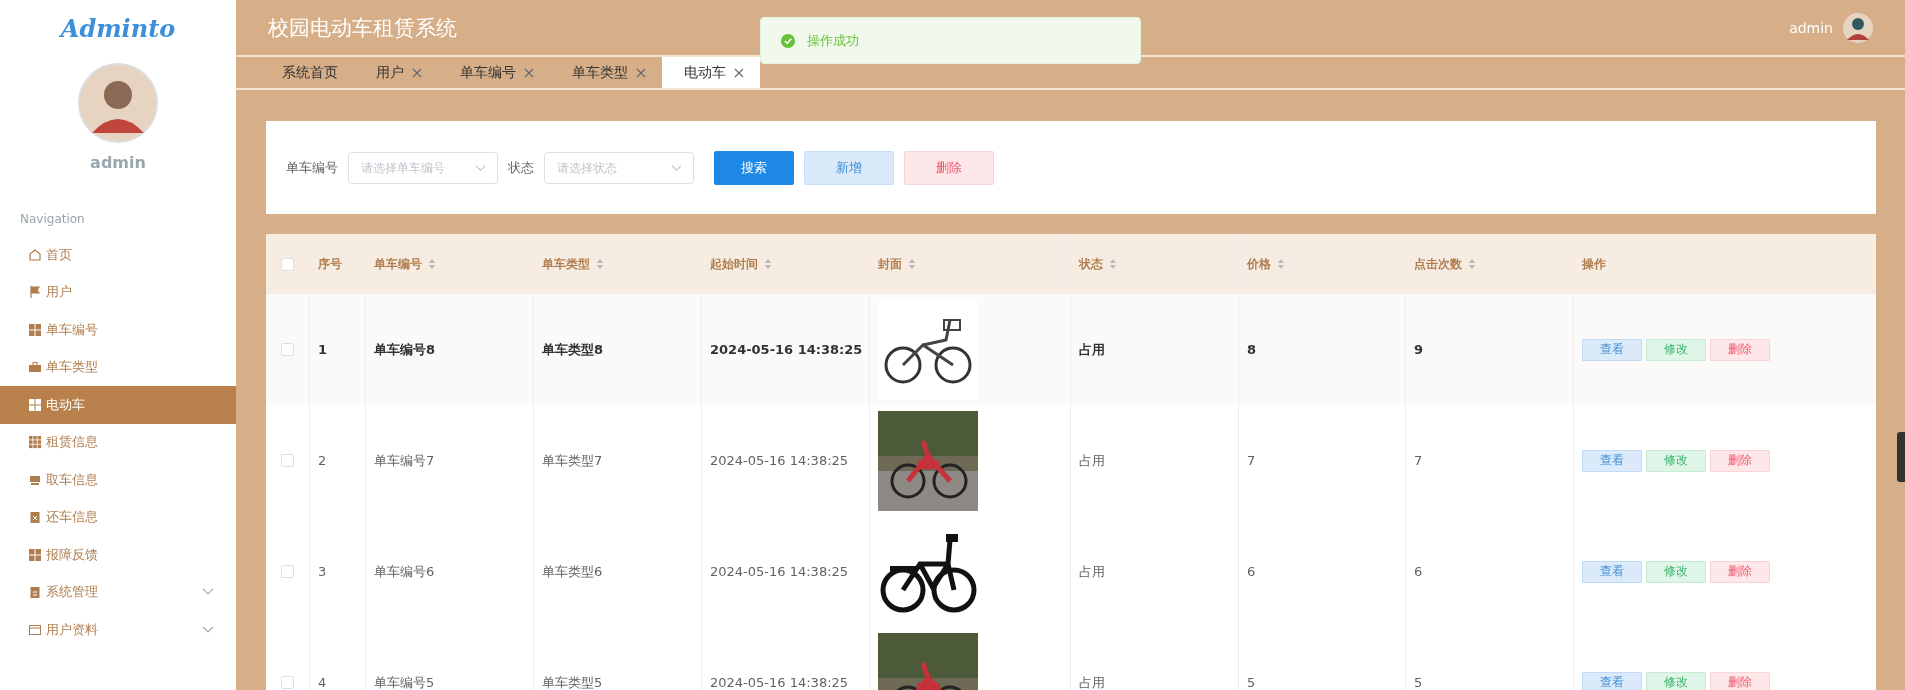 This screenshot has width=1905, height=690. Describe the element at coordinates (72, 367) in the screenshot. I see `nav-label: 单车类型` at that location.